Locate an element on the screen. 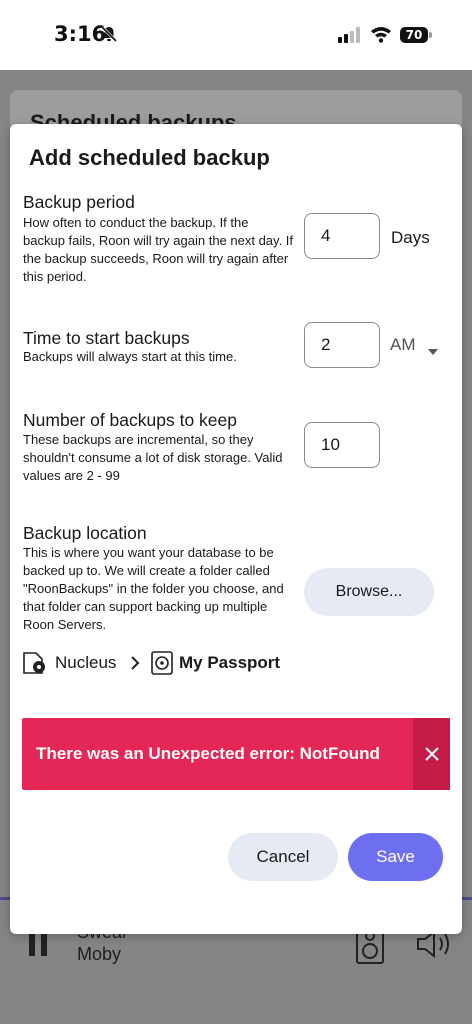 Image resolution: width=472 pixels, height=1024 pixels. backups-to-keep-title: Number of backups to keep is located at coordinates (130, 420).